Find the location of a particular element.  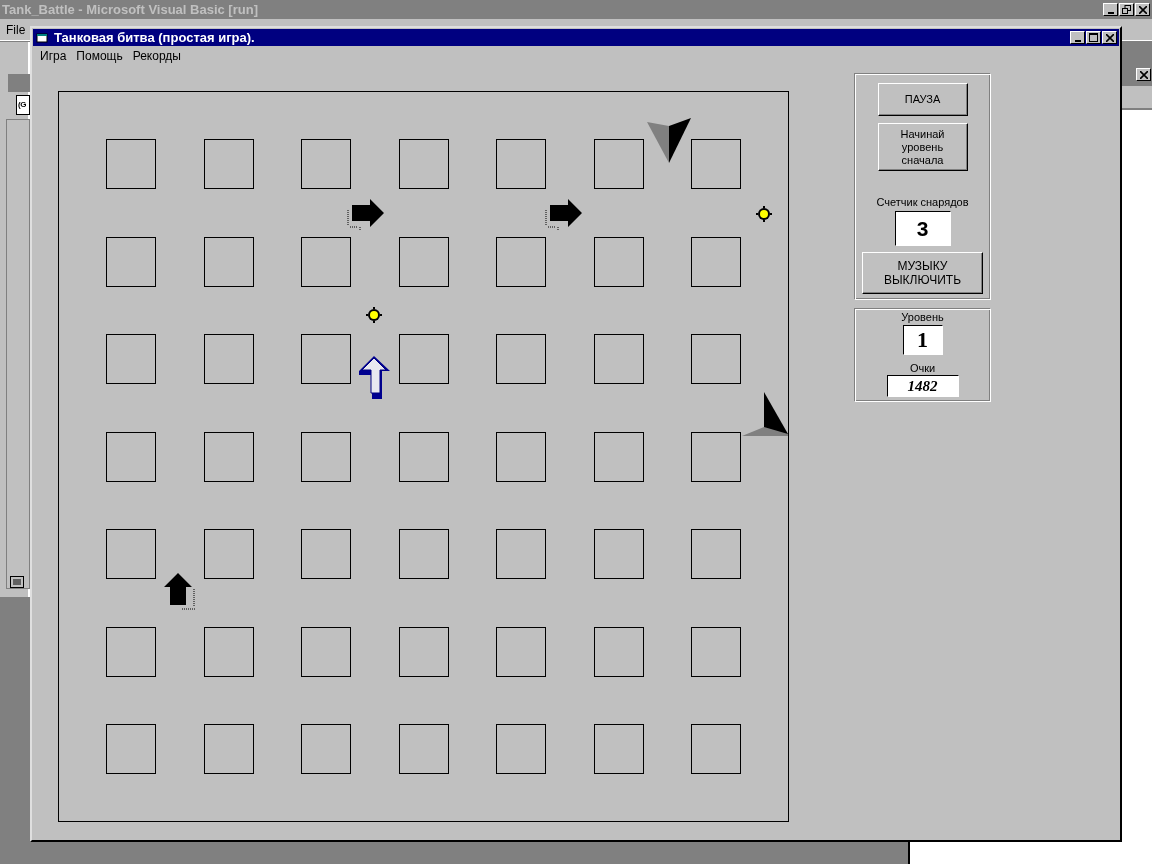

level-label: Уровень is located at coordinates (922, 317).